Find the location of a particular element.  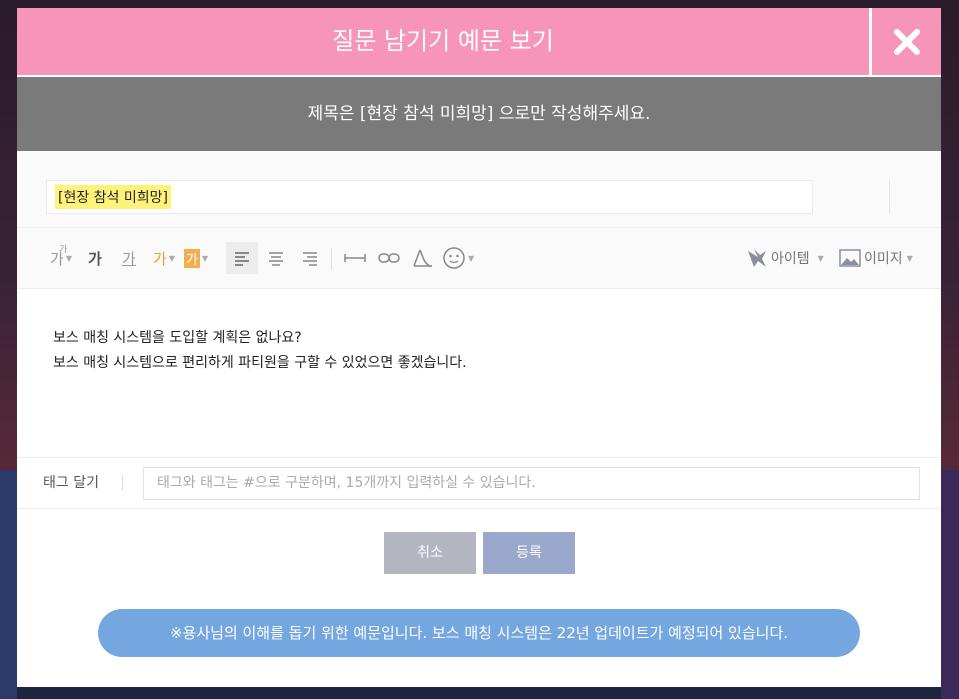

align-center-icon is located at coordinates (276, 259).